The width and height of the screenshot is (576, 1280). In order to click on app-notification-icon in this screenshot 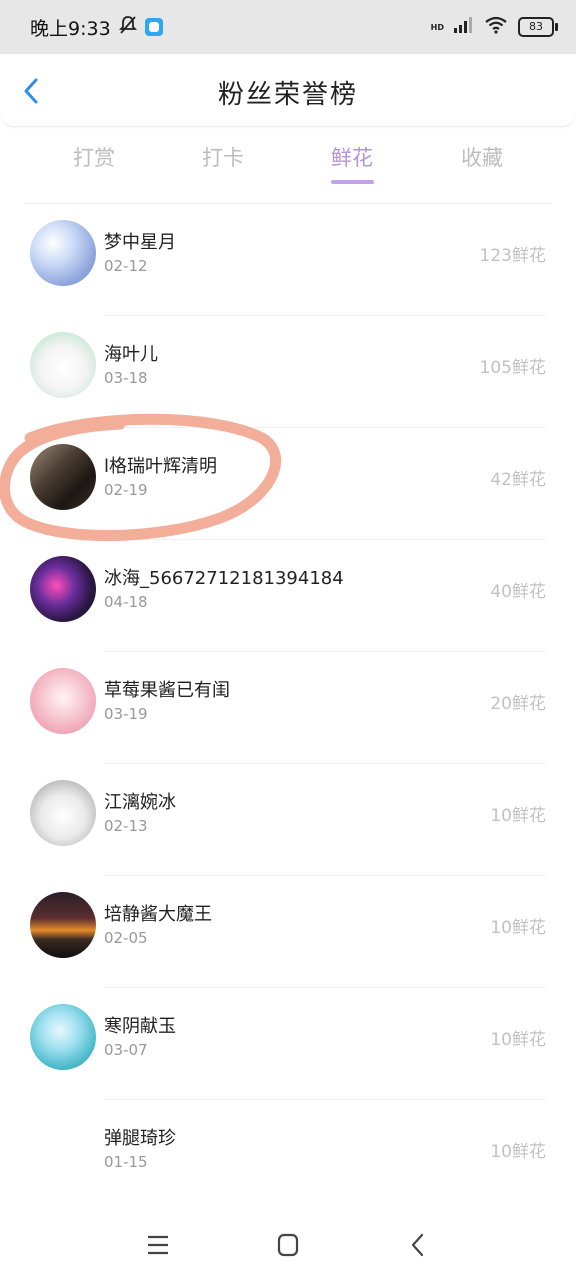, I will do `click(153, 27)`.